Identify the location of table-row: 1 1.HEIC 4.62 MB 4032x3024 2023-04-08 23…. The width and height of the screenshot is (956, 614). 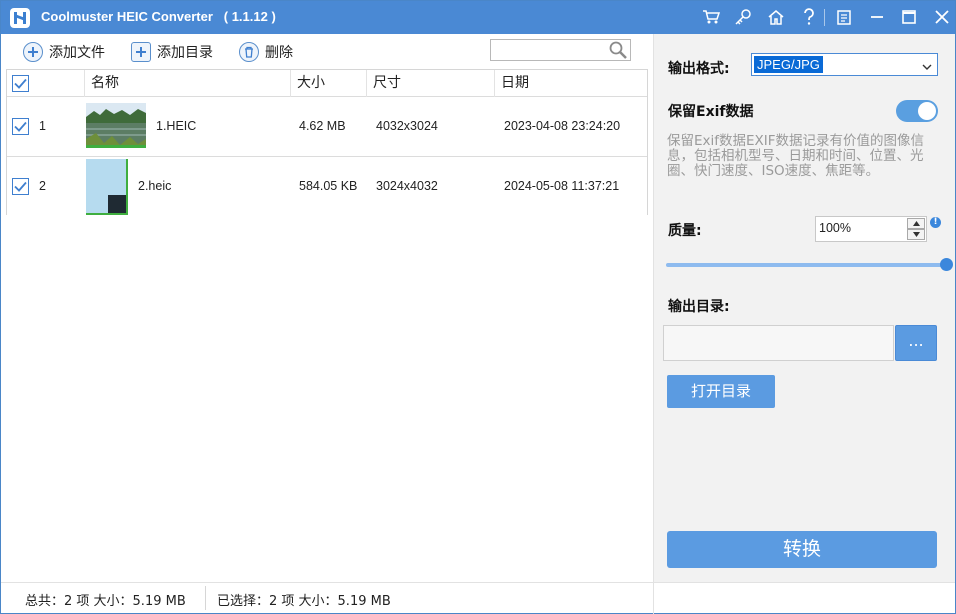
(327, 127).